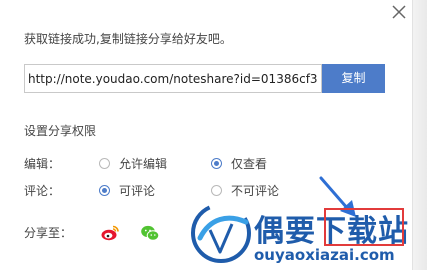  Describe the element at coordinates (60, 131) in the screenshot. I see `permission-section-title: 设置分享权限` at that location.